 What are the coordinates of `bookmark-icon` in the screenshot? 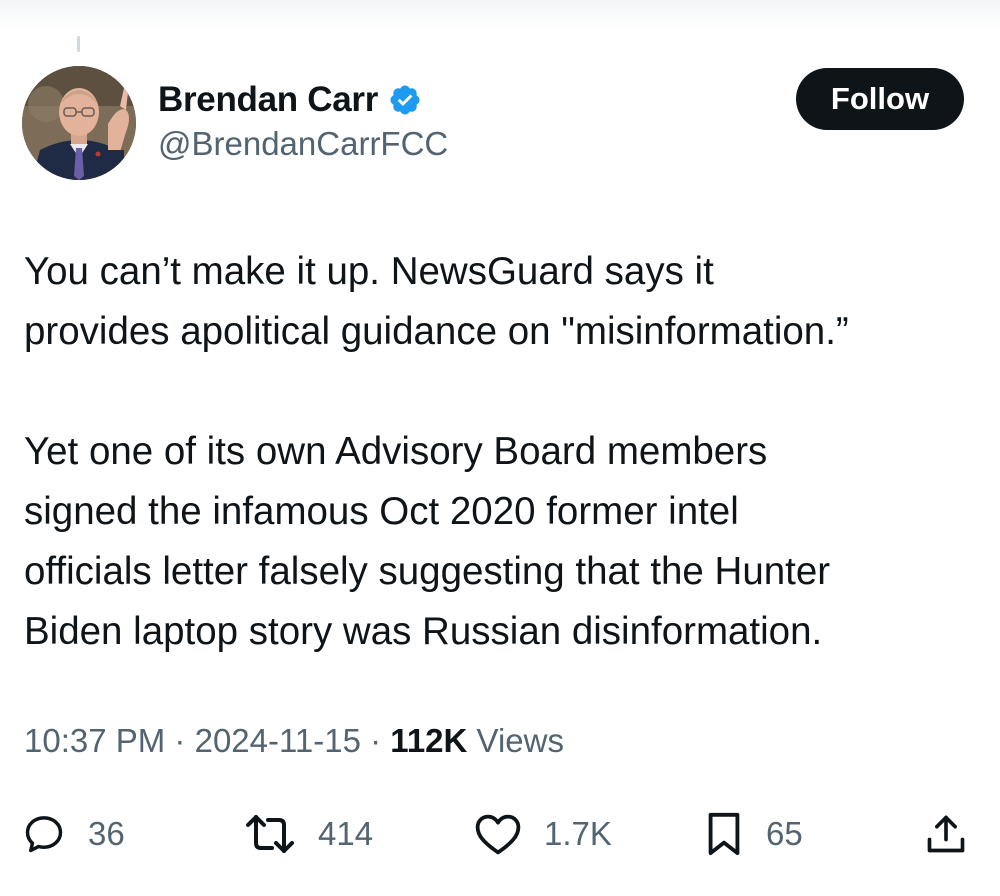 It's located at (724, 834).